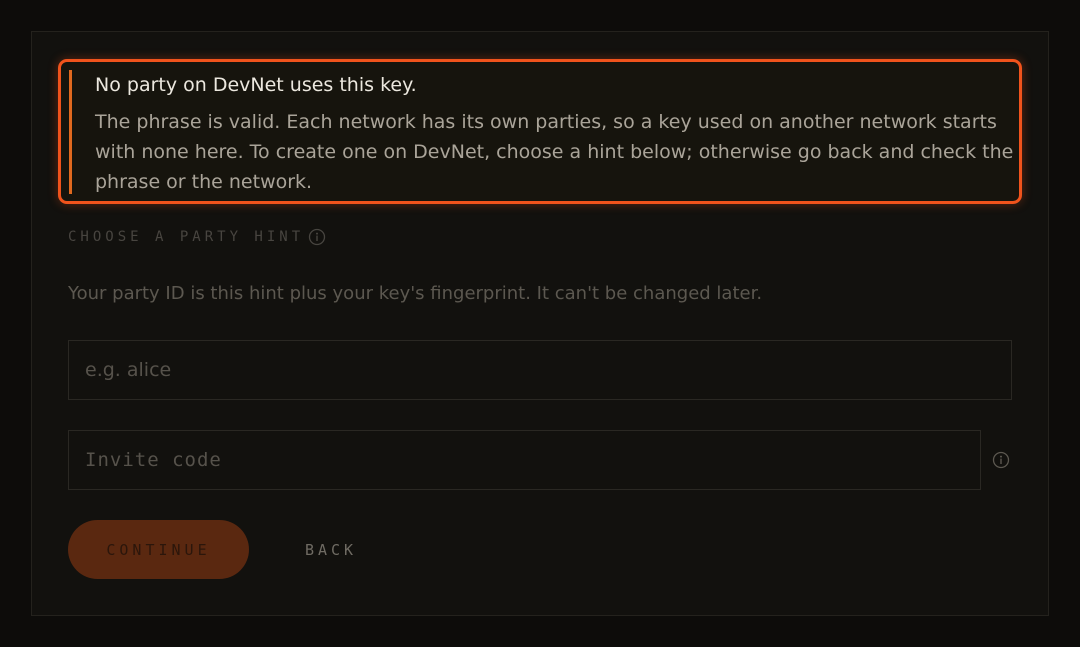 The image size is (1080, 647). I want to click on alert-title: No party on DevNet uses this key., so click(256, 85).